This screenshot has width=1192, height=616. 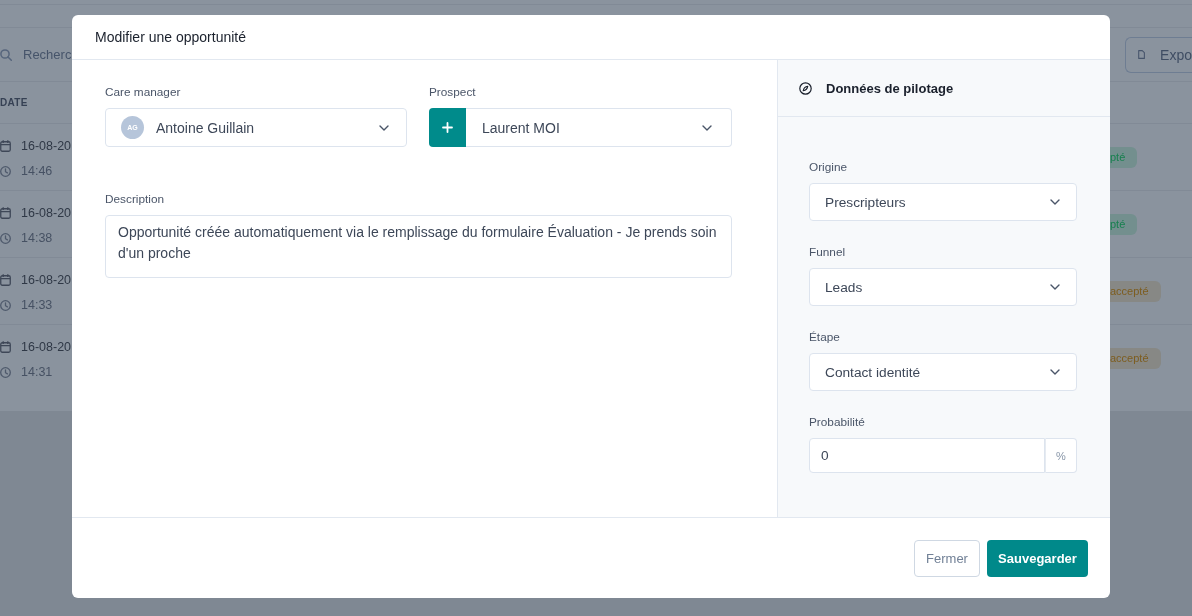 What do you see at coordinates (828, 252) in the screenshot?
I see `field-label: Funnel` at bounding box center [828, 252].